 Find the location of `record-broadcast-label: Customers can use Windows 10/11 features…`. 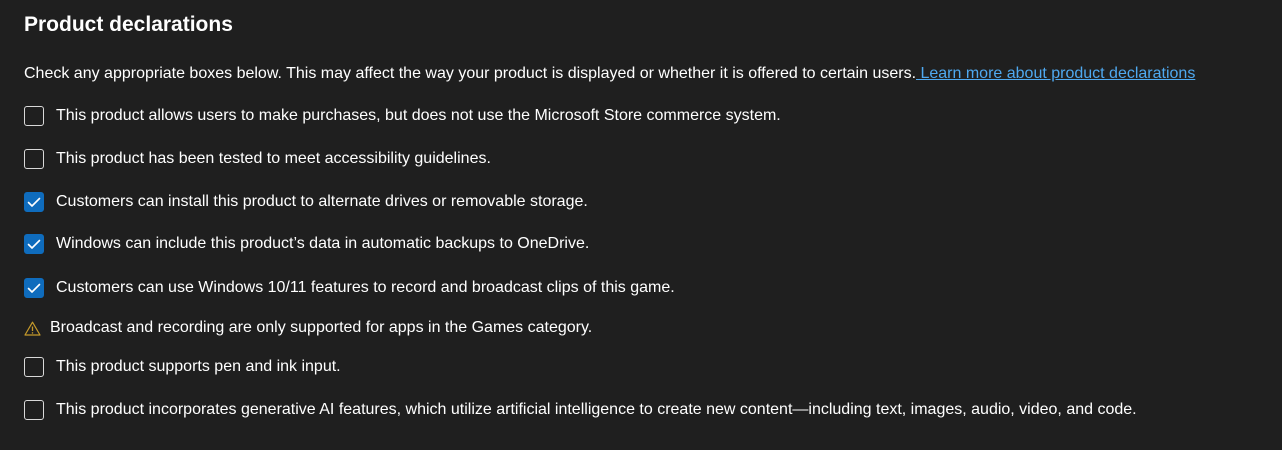

record-broadcast-label: Customers can use Windows 10/11 features… is located at coordinates (365, 287).